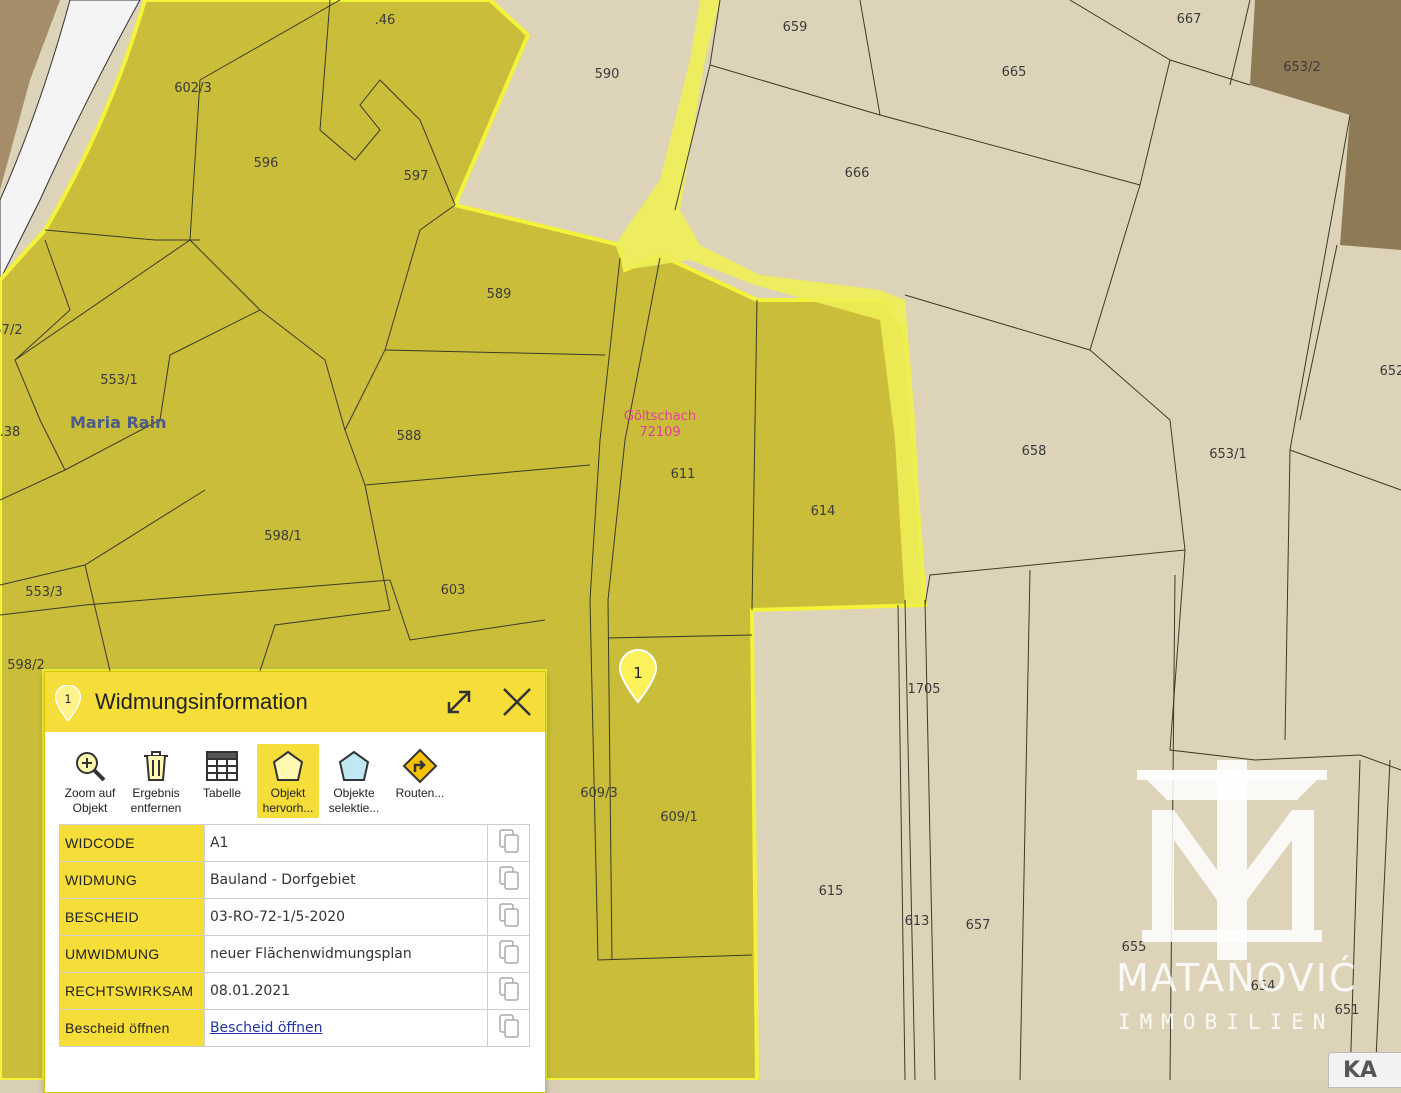 This screenshot has width=1401, height=1093. What do you see at coordinates (917, 921) in the screenshot?
I see `parcel-label-p613: 613` at bounding box center [917, 921].